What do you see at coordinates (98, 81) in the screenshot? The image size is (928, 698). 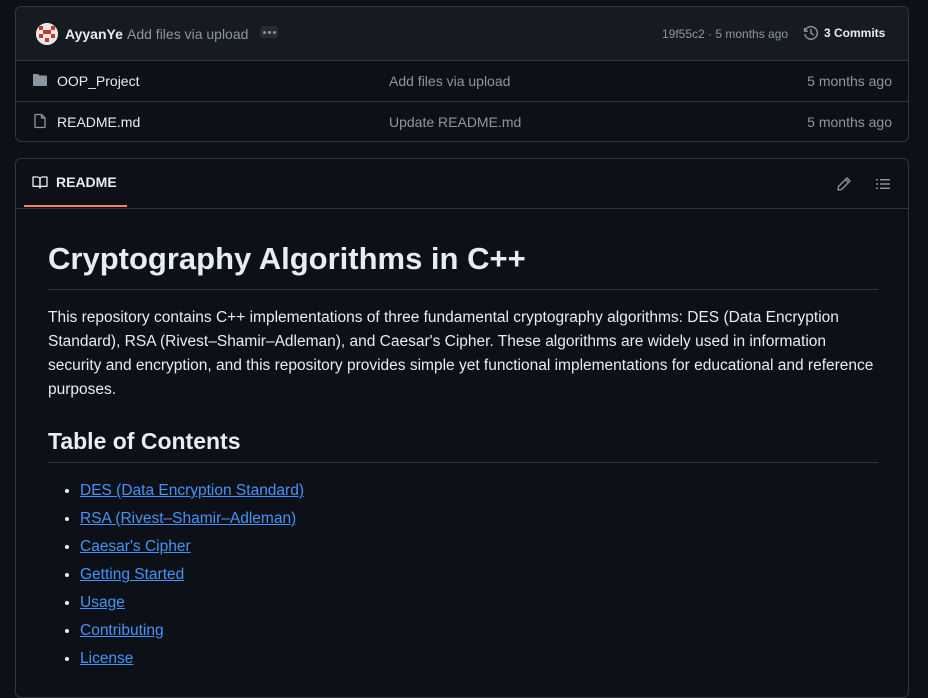 I see `file-name: OOP_Project` at bounding box center [98, 81].